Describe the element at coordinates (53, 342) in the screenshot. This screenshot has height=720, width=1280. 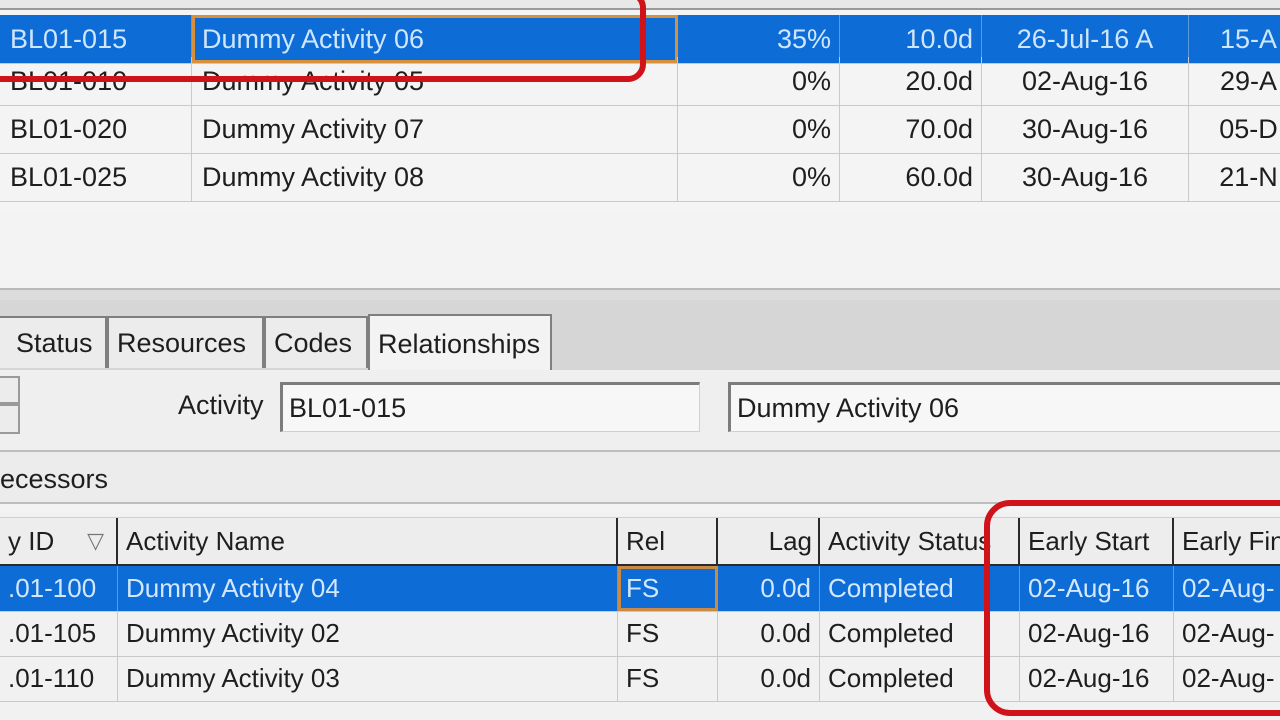
I see `tab-status: Status` at that location.